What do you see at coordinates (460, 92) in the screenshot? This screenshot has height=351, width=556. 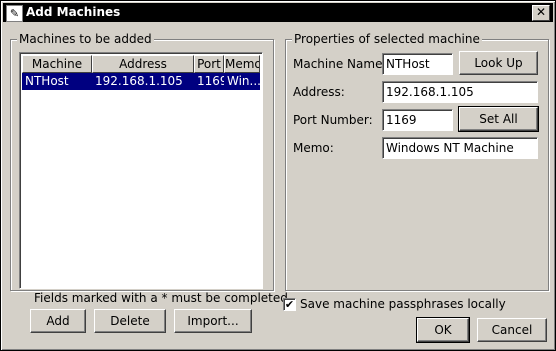 I see `address-field: 192.168.1.105` at bounding box center [460, 92].